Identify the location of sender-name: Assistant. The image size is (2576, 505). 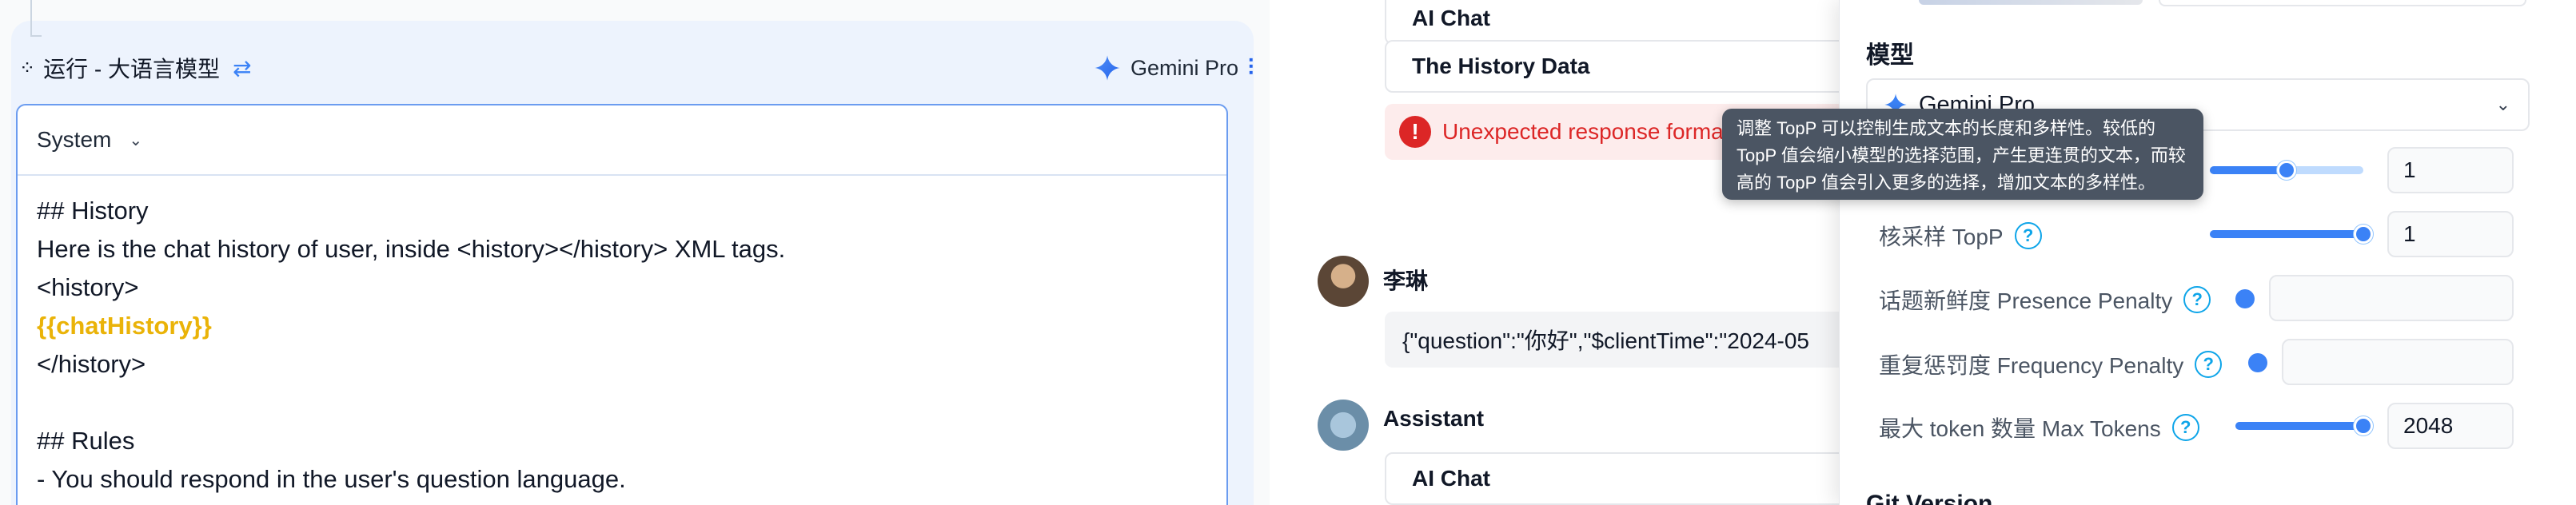
(1434, 418).